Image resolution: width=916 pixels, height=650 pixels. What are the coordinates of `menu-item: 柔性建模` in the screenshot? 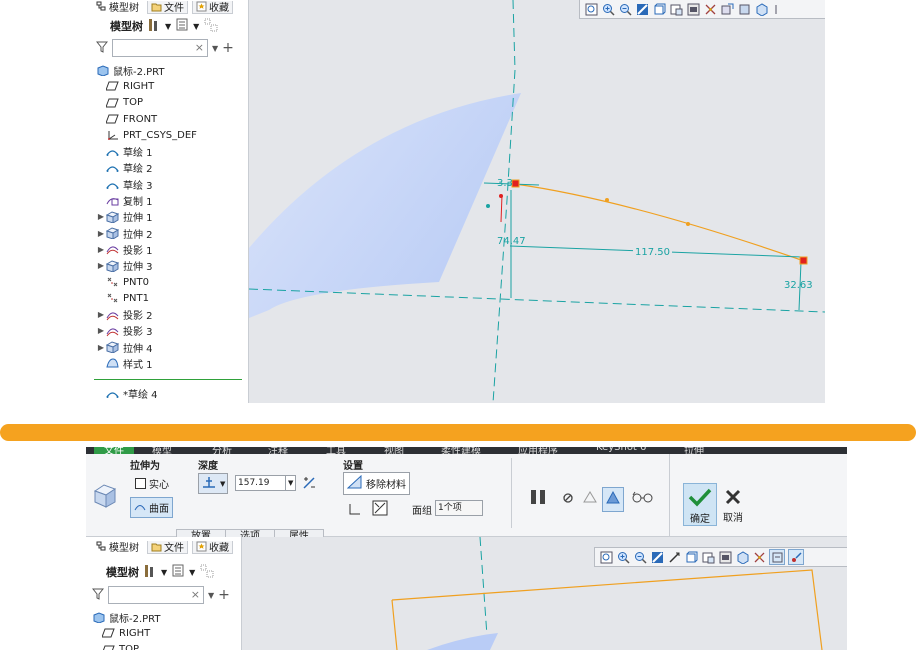 It's located at (461, 450).